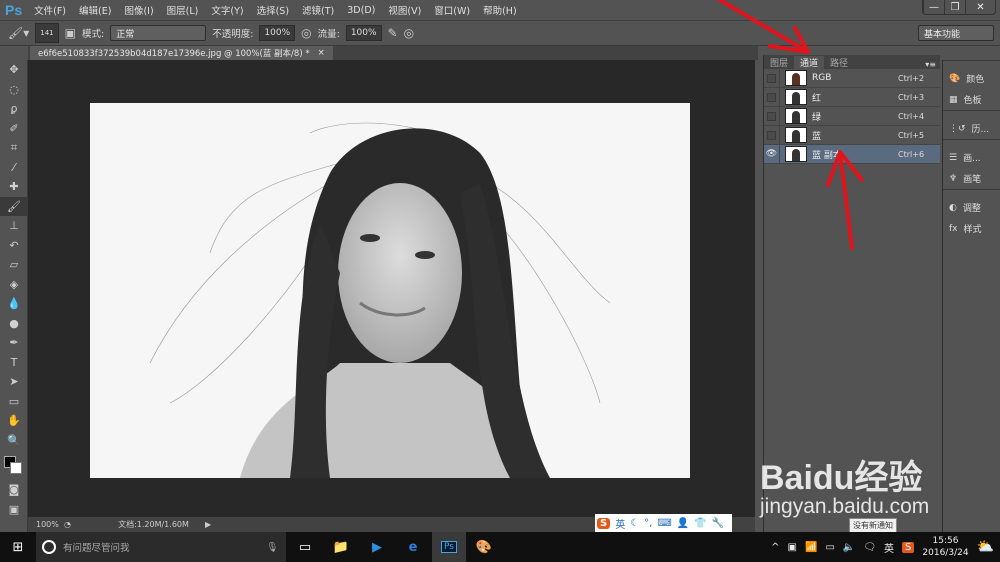 Image resolution: width=1000 pixels, height=562 pixels. What do you see at coordinates (484, 547) in the screenshot?
I see `paint-app-icon: 🎨` at bounding box center [484, 547].